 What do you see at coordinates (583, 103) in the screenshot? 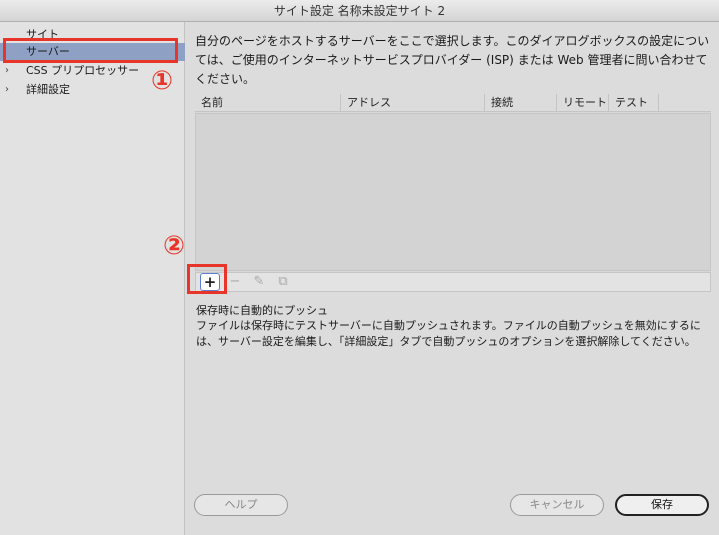
I see `column-header-remote: リモート` at bounding box center [583, 103].